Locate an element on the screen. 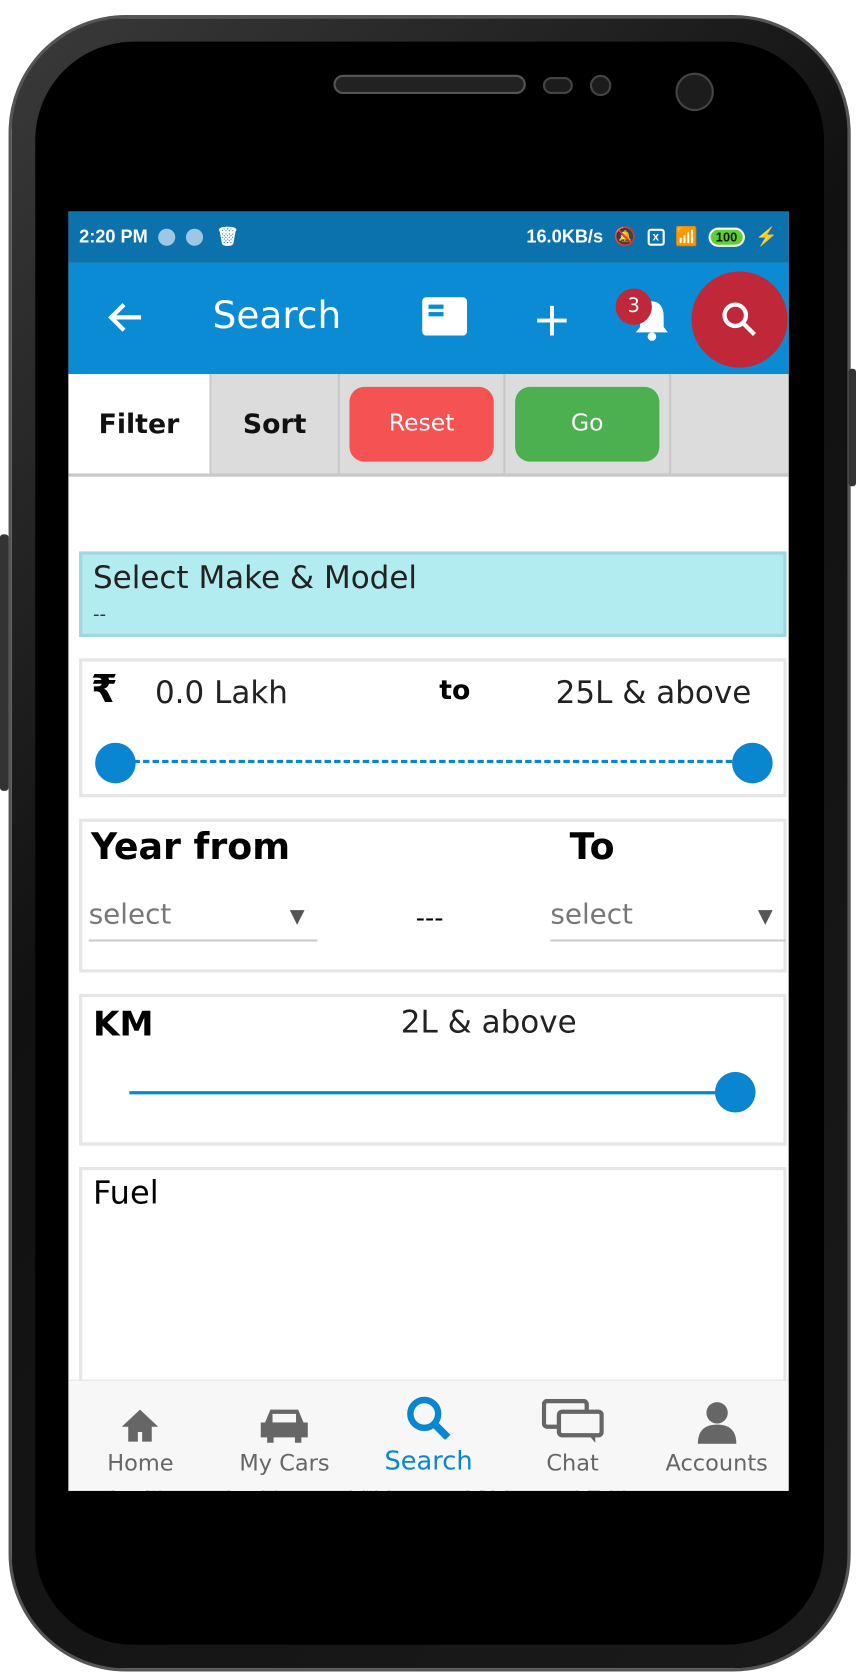  km-slider-handle is located at coordinates (735, 1092).